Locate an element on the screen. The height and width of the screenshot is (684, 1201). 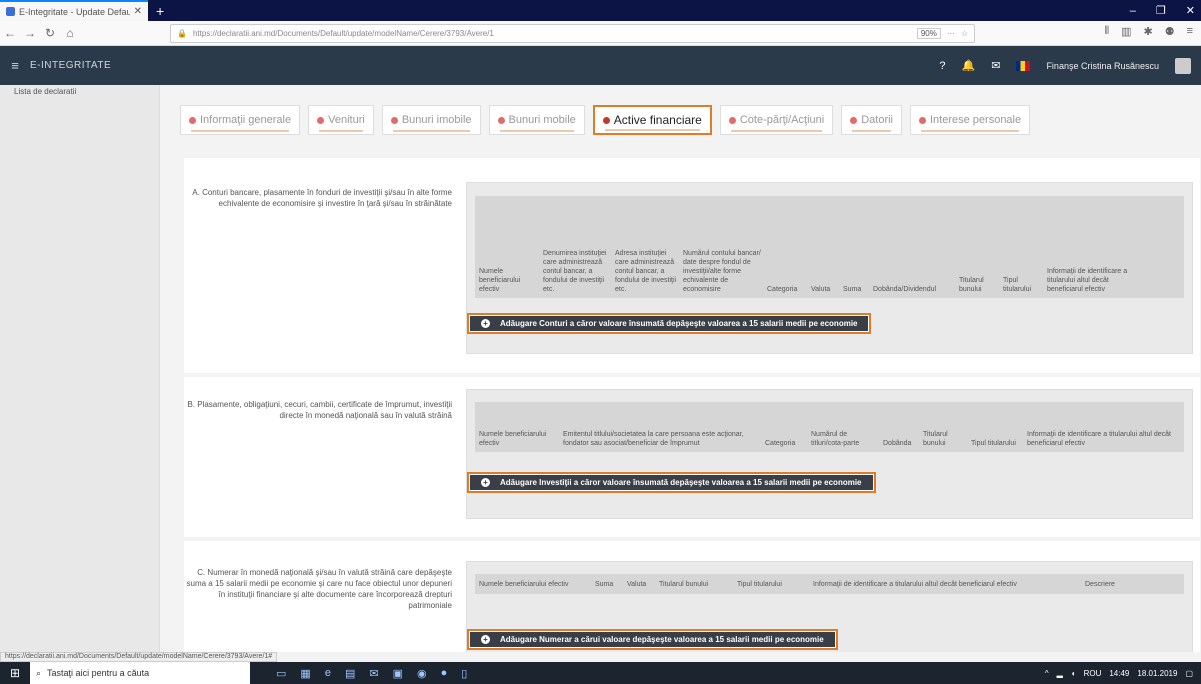
tab-interese-personale: Interese personale is located at coordinates (970, 120).